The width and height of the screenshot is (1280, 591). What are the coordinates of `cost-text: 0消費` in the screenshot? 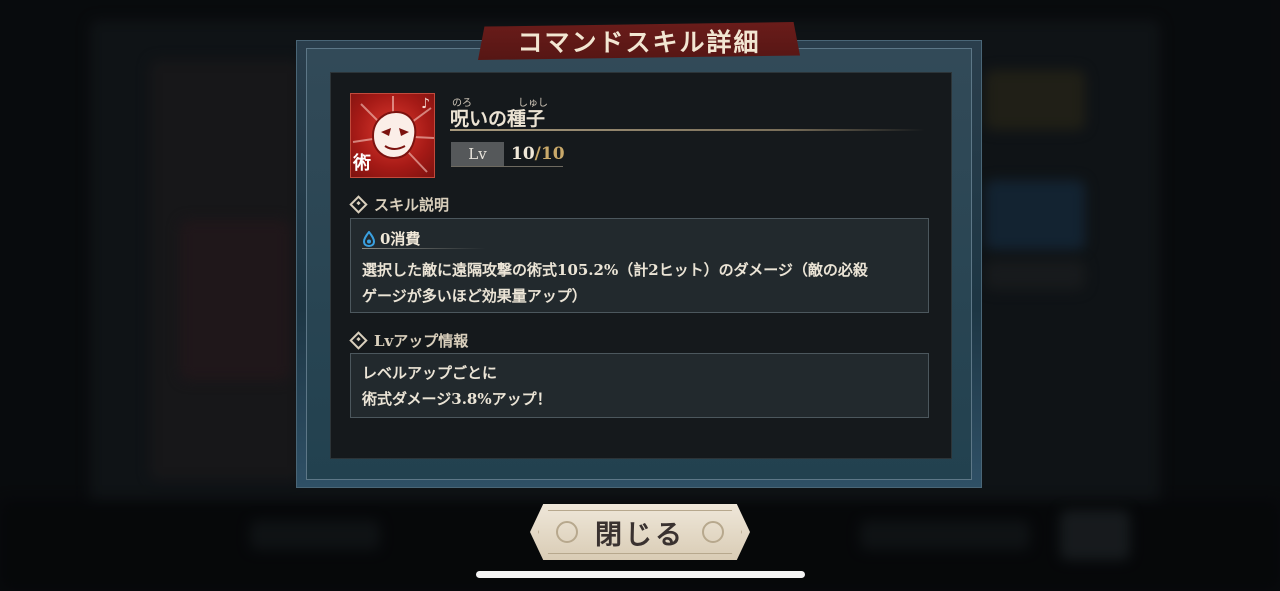 It's located at (400, 239).